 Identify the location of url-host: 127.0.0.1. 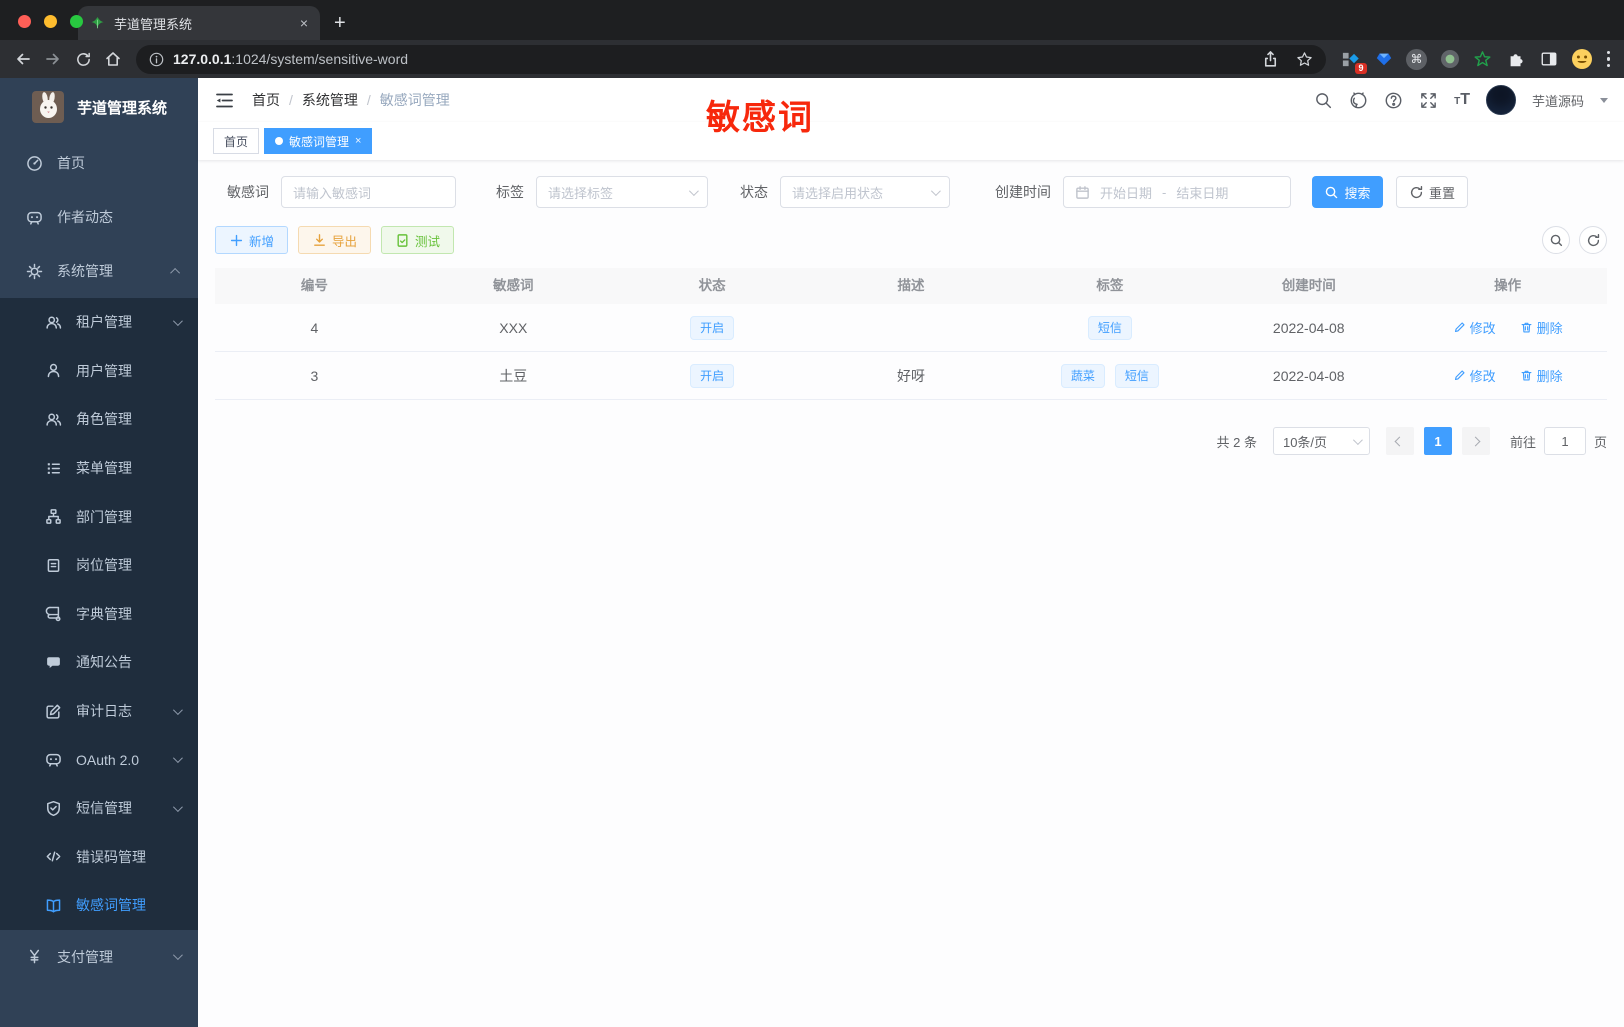
(202, 59).